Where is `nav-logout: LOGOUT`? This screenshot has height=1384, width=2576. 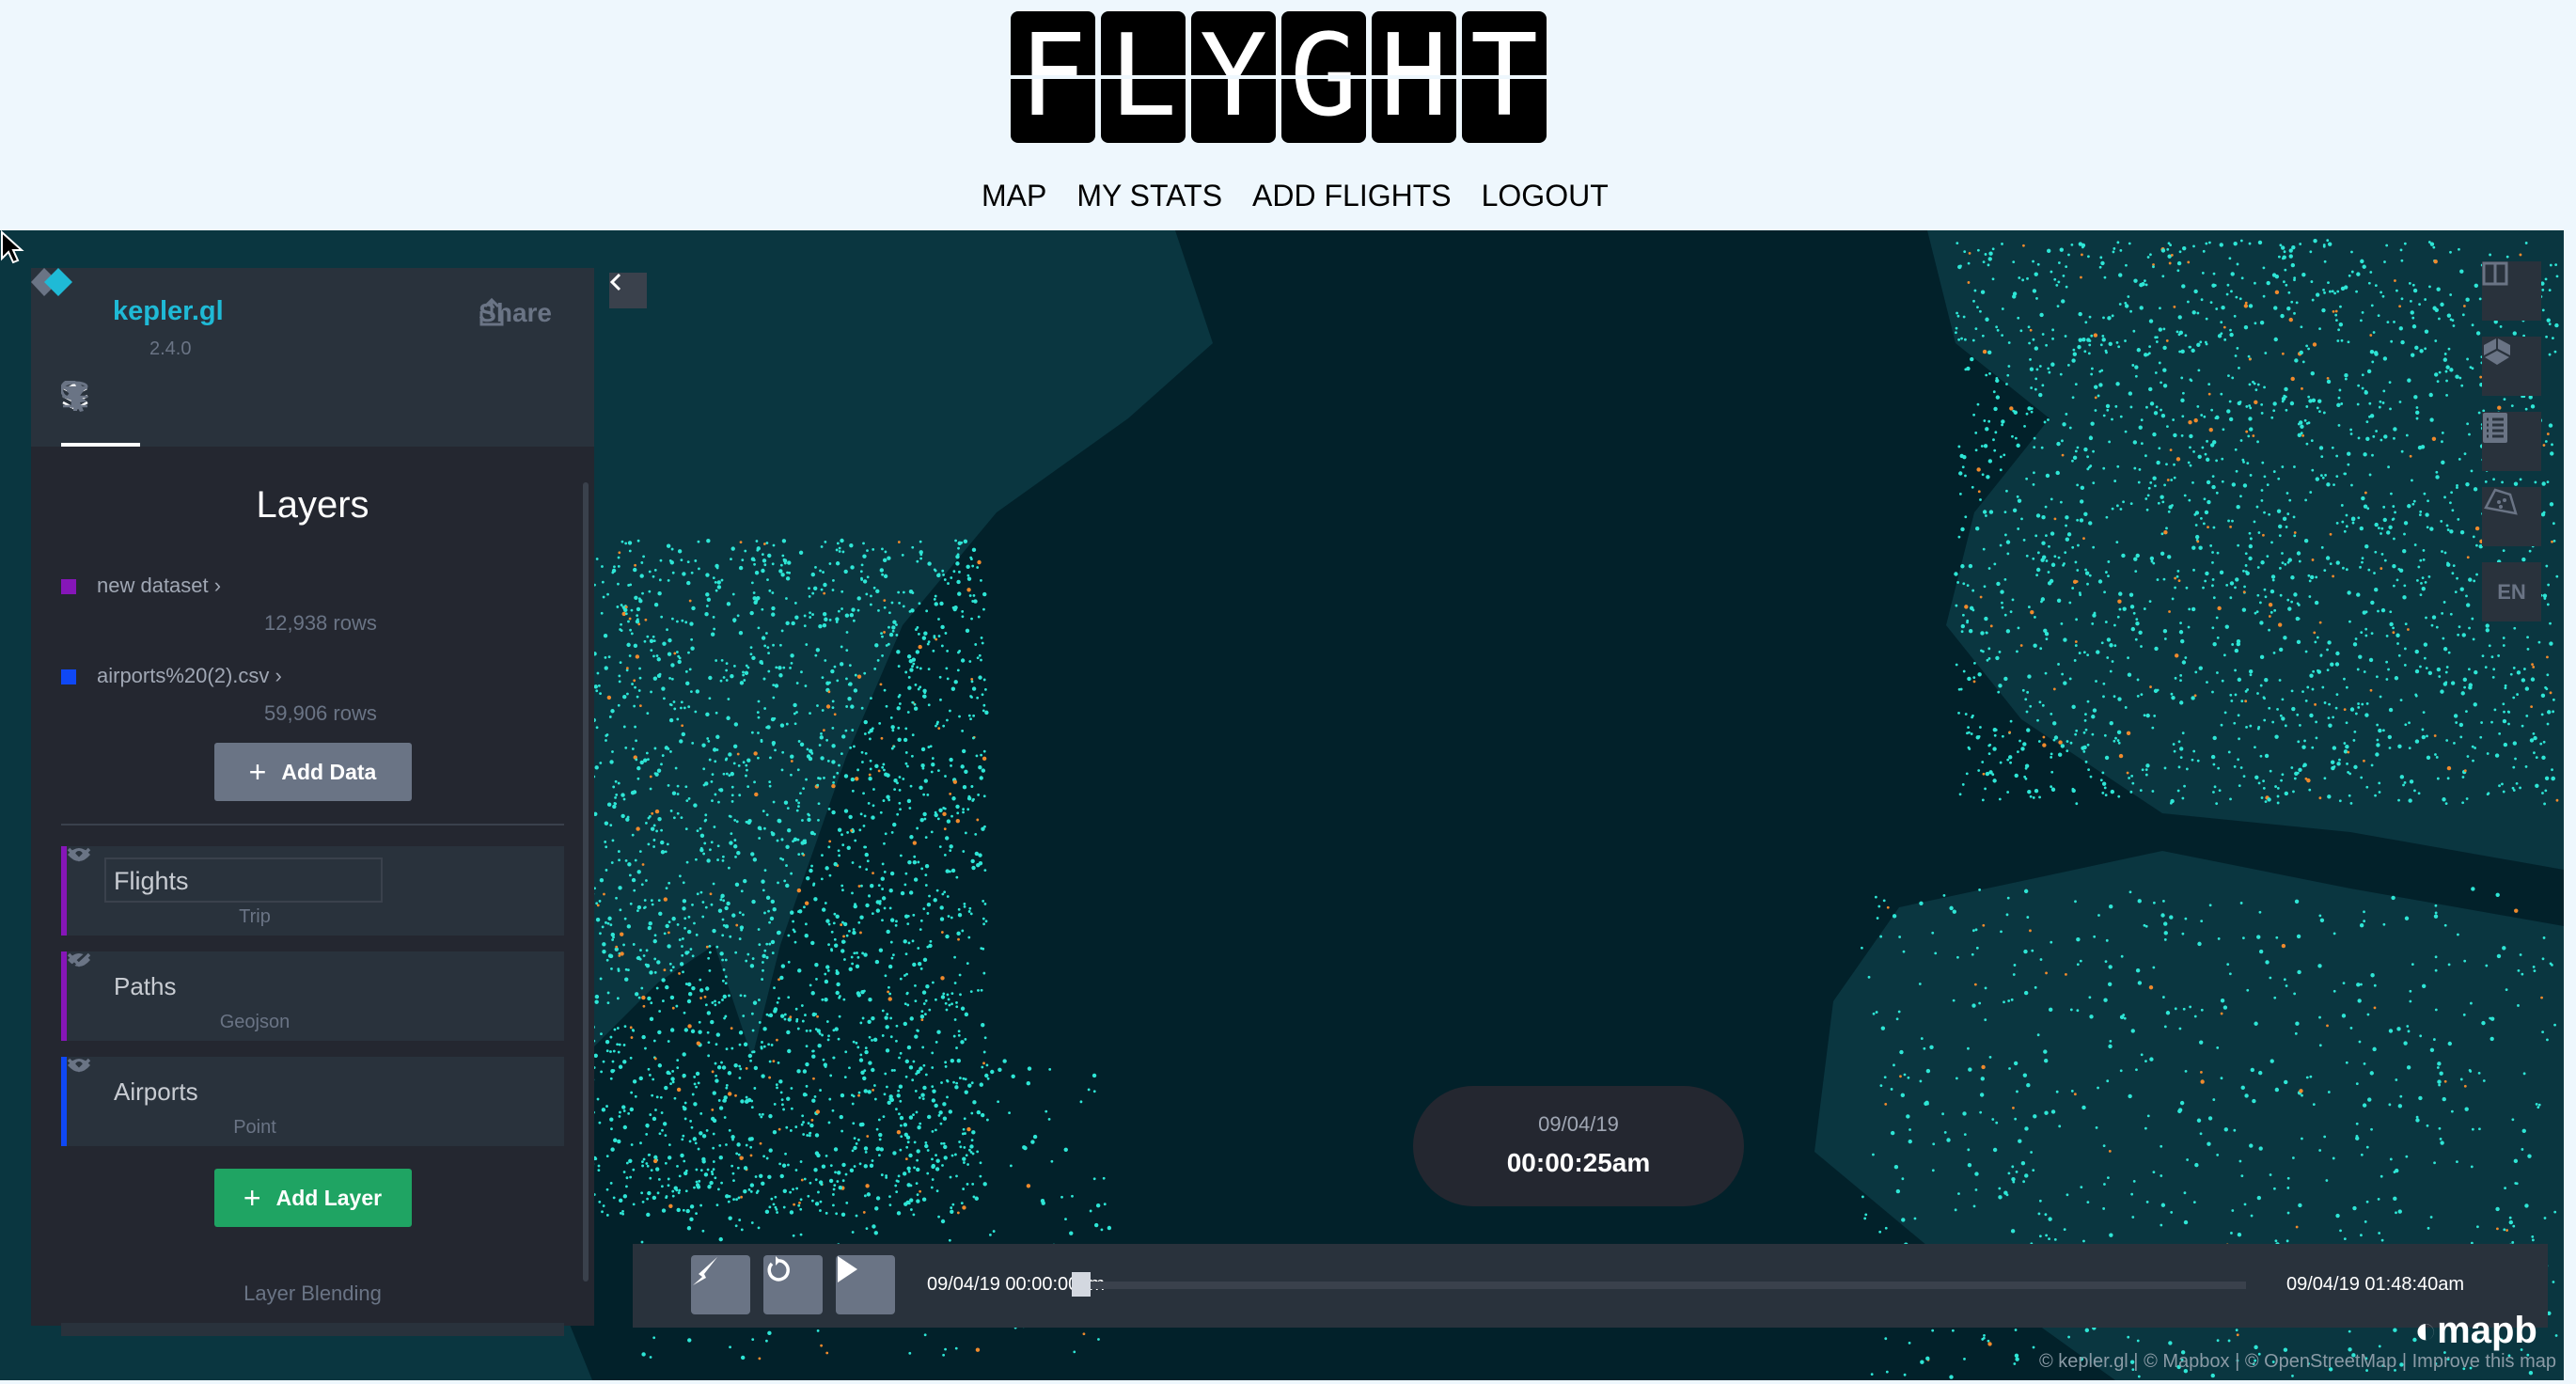
nav-logout: LOGOUT is located at coordinates (1546, 196).